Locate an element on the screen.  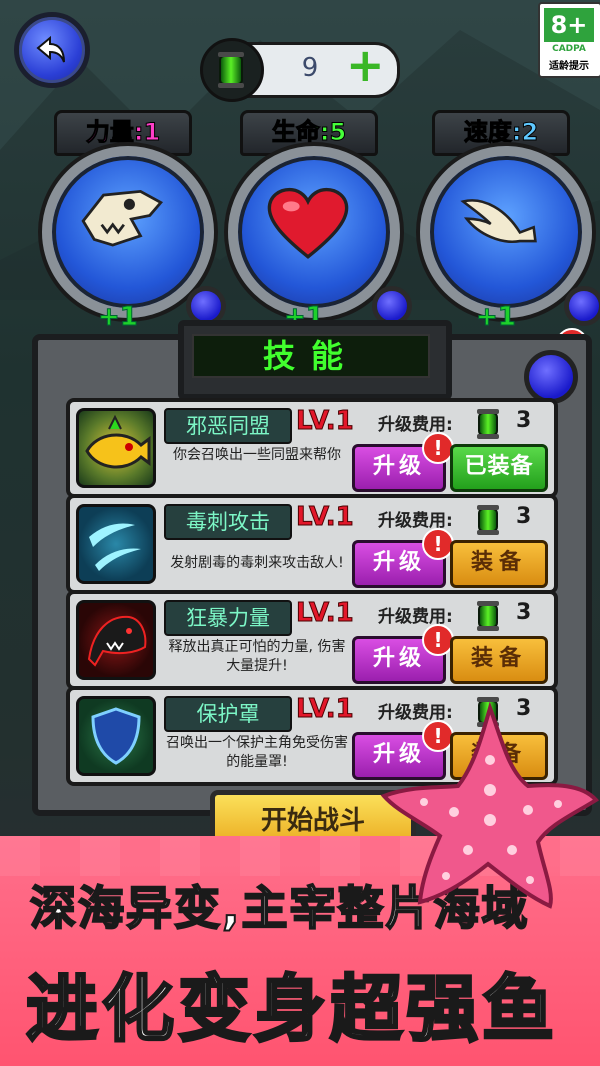
panel-indicator is located at coordinates (551, 377).